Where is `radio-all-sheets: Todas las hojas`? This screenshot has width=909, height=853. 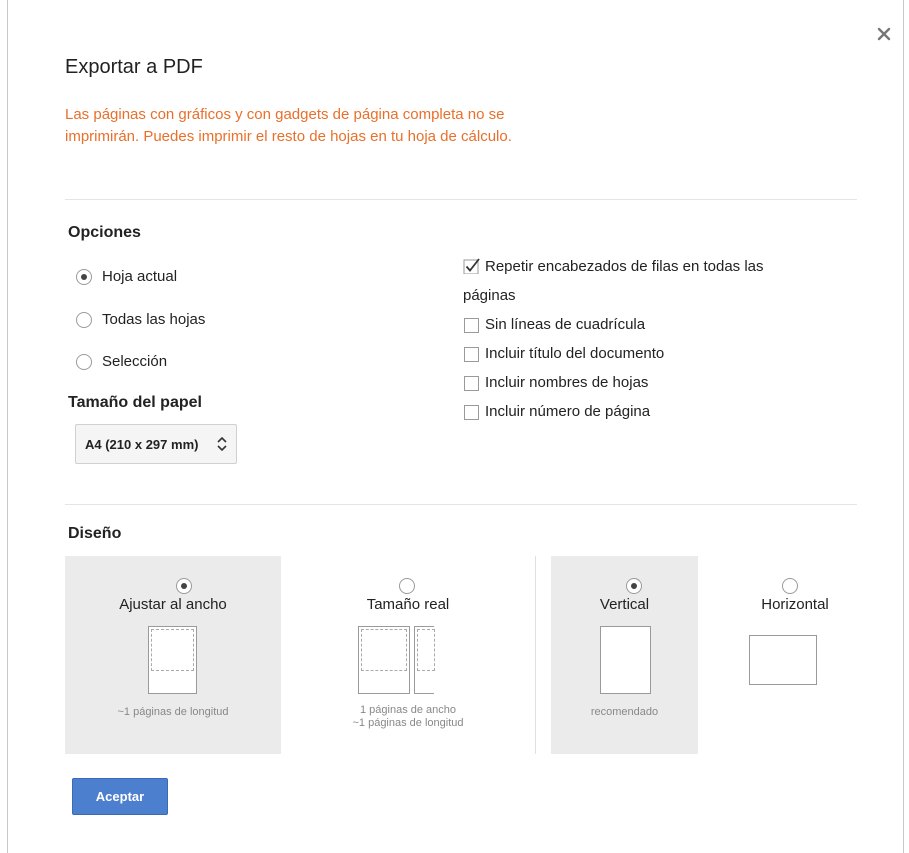
radio-all-sheets: Todas las hojas is located at coordinates (140, 319).